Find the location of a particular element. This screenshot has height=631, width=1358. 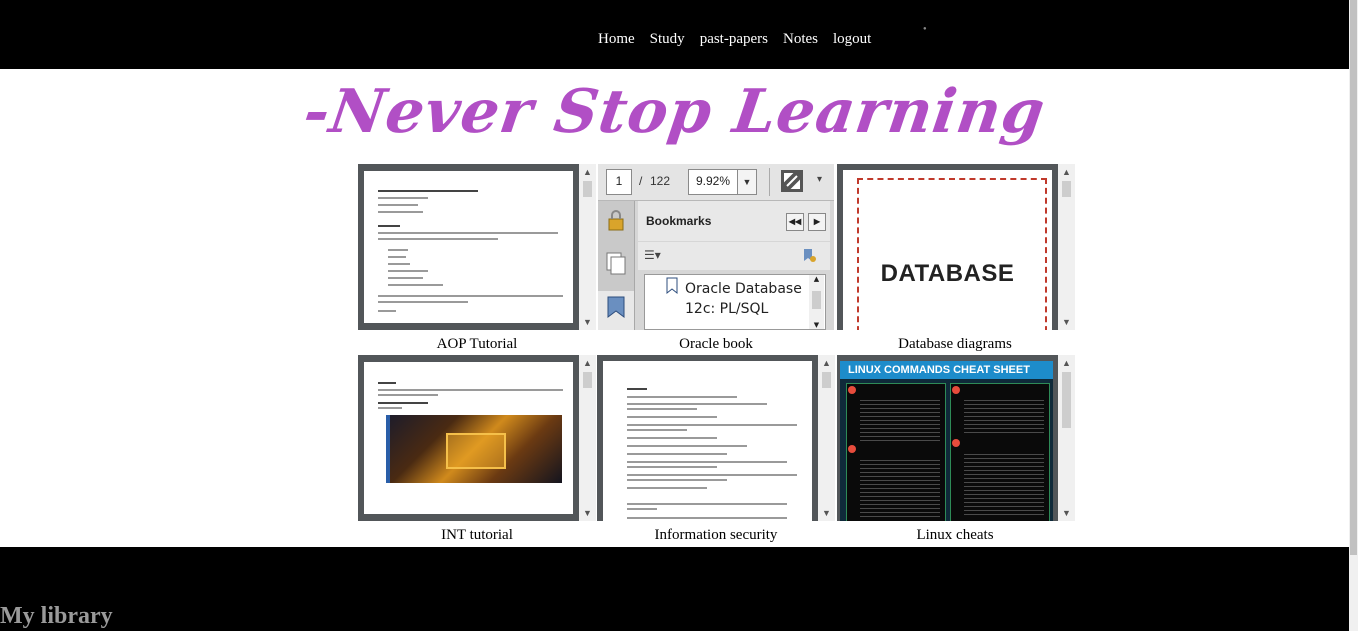

bookmark-item: Oracle Database 12c: PL/SQL is located at coordinates (745, 299).